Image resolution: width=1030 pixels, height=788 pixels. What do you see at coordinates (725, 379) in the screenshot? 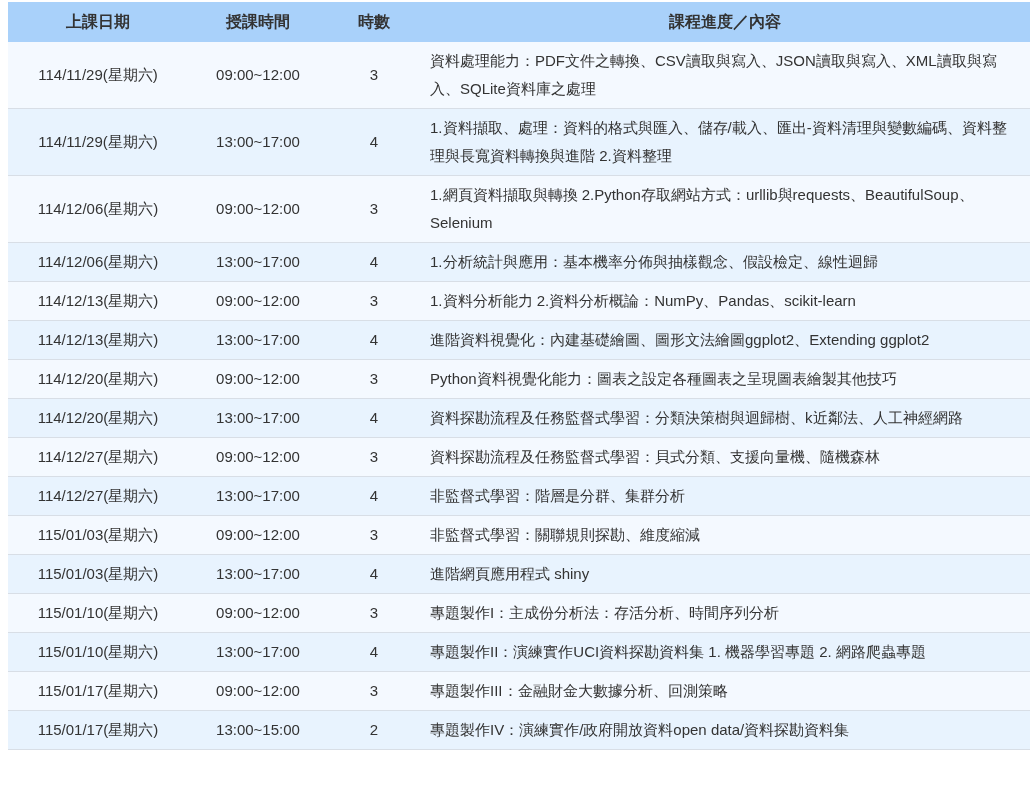
I see `table-cell: Python資料視覺化能力：圖表之設定各種圖表之呈現圖表繪製其他技巧` at bounding box center [725, 379].